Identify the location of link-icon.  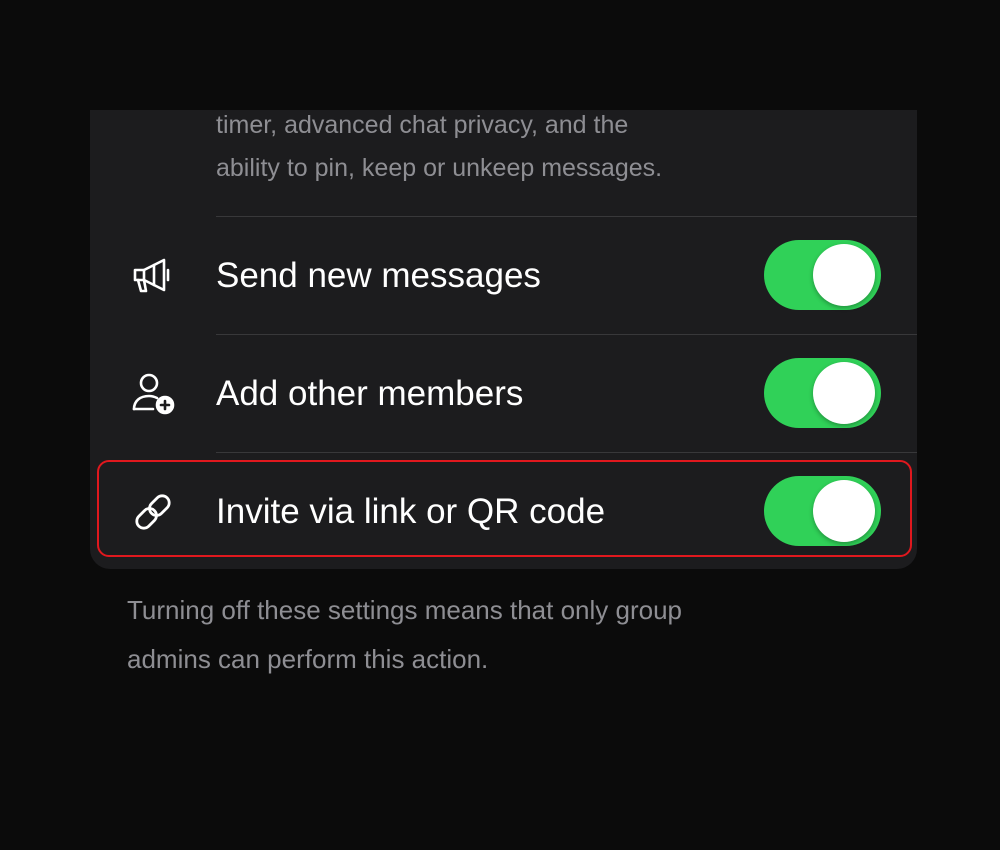
(153, 512).